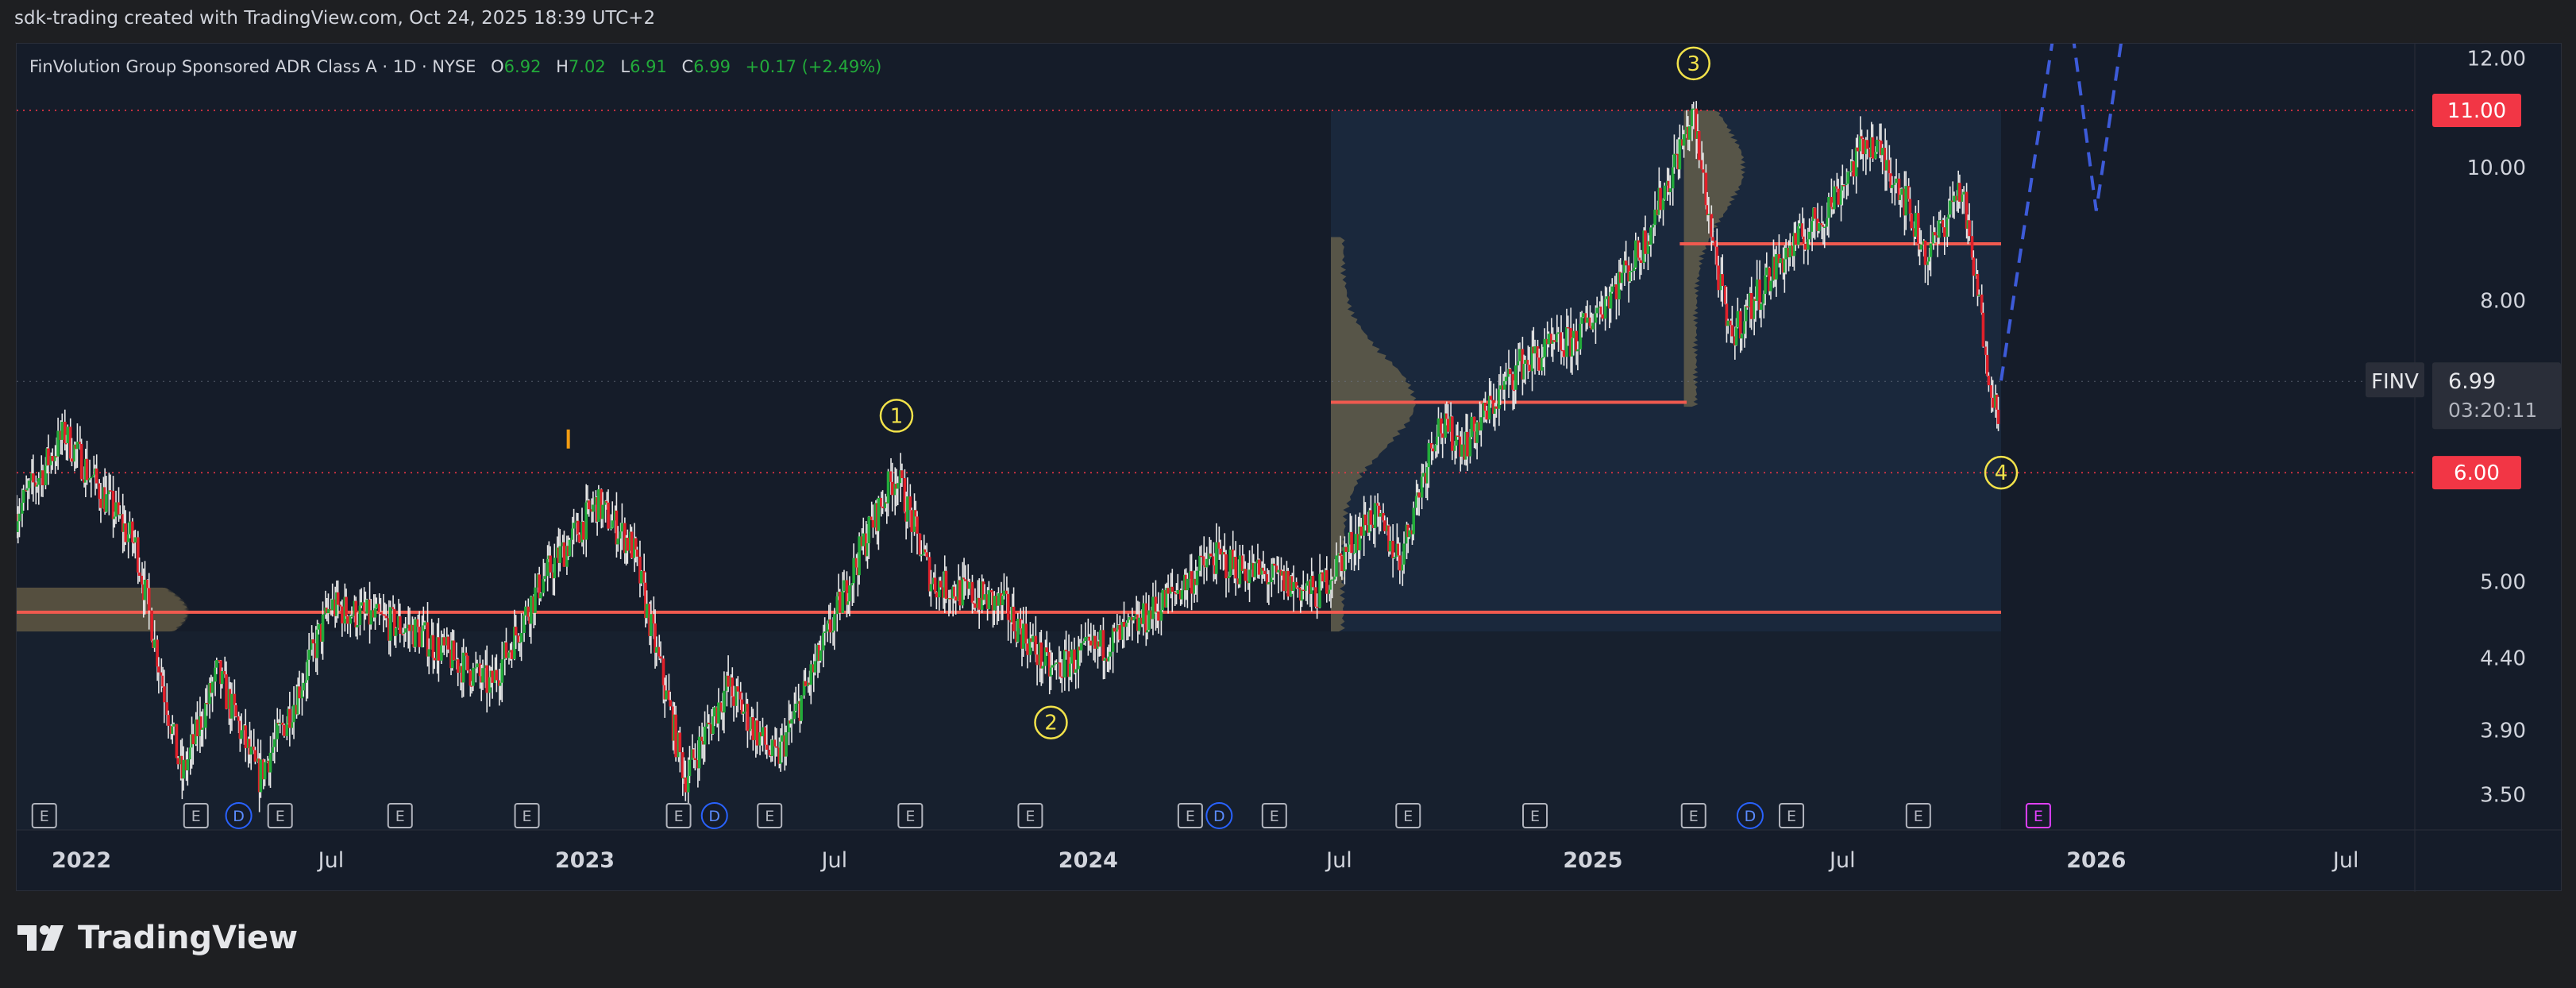 Image resolution: width=2576 pixels, height=988 pixels. I want to click on tradingview-logo: TradingView, so click(157, 938).